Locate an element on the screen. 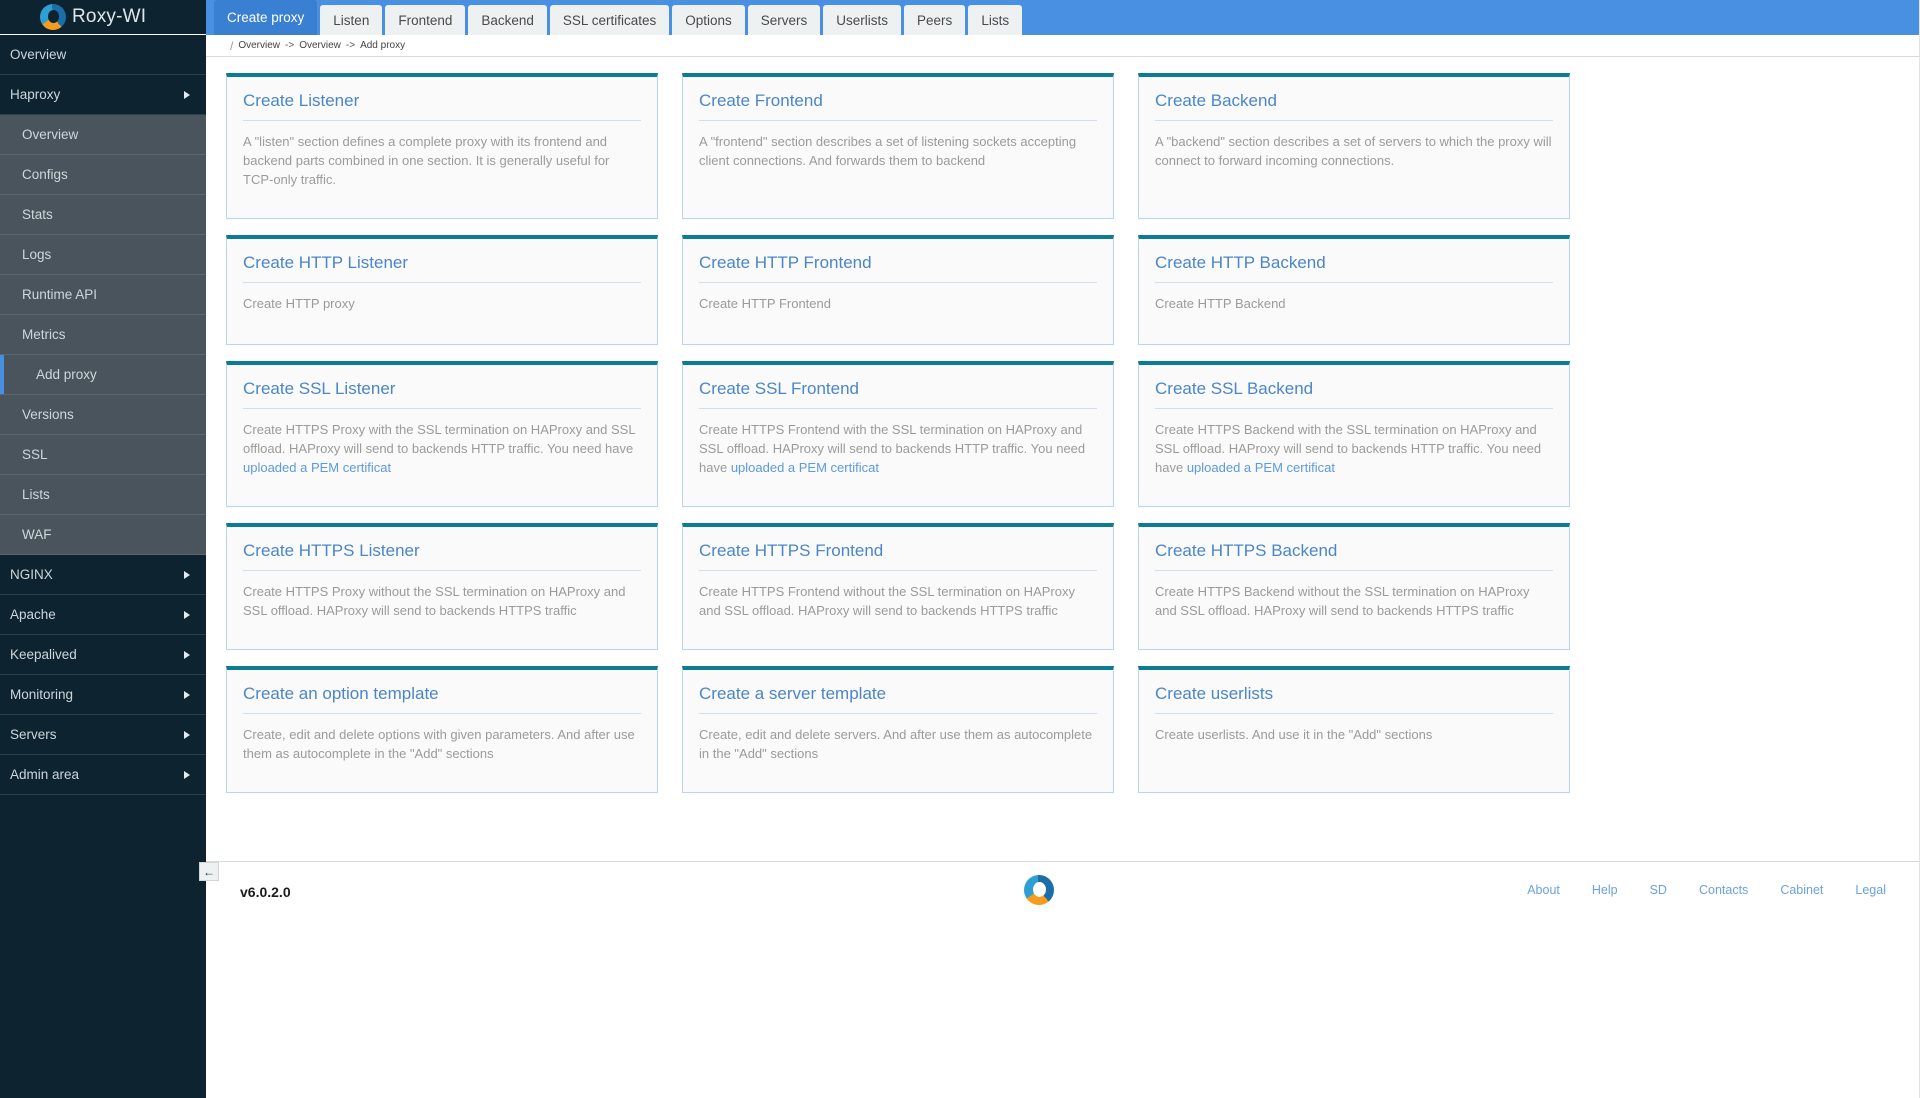 This screenshot has height=1098, width=1920. card-title: Create Listener is located at coordinates (442, 106).